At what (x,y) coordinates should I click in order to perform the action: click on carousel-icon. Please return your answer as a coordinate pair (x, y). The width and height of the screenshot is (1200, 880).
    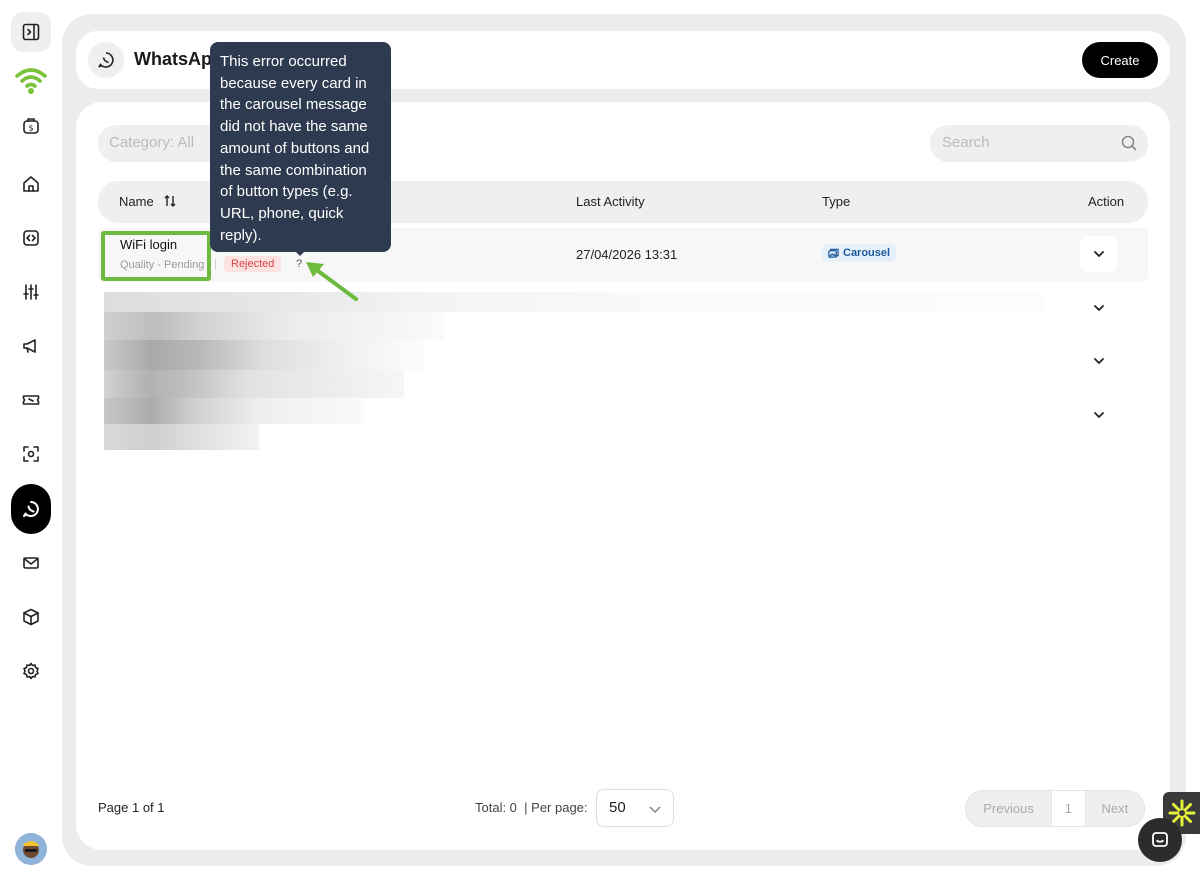
    Looking at the image, I should click on (833, 253).